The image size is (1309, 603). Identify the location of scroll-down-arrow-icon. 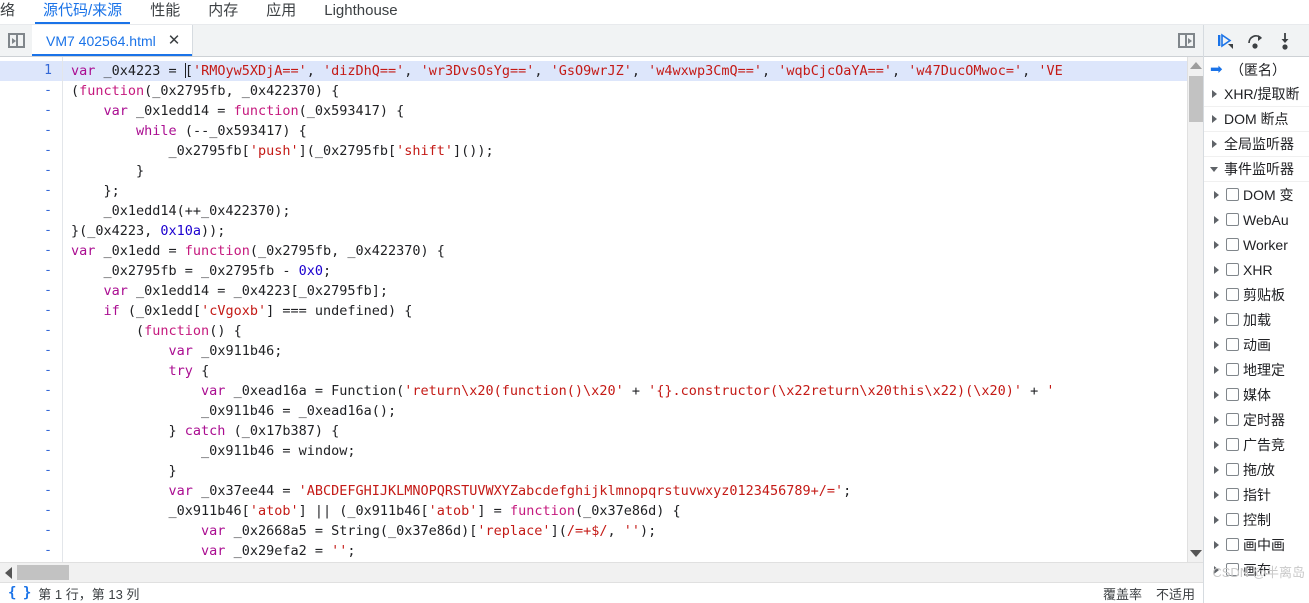
(1195, 553).